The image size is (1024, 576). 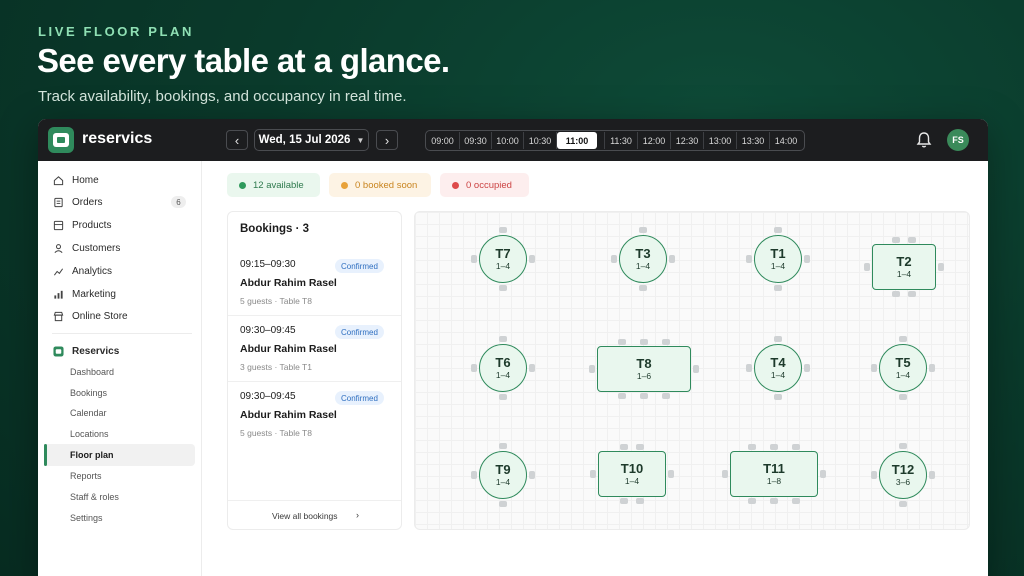 What do you see at coordinates (778, 368) in the screenshot?
I see `table-t4: T4 1–4` at bounding box center [778, 368].